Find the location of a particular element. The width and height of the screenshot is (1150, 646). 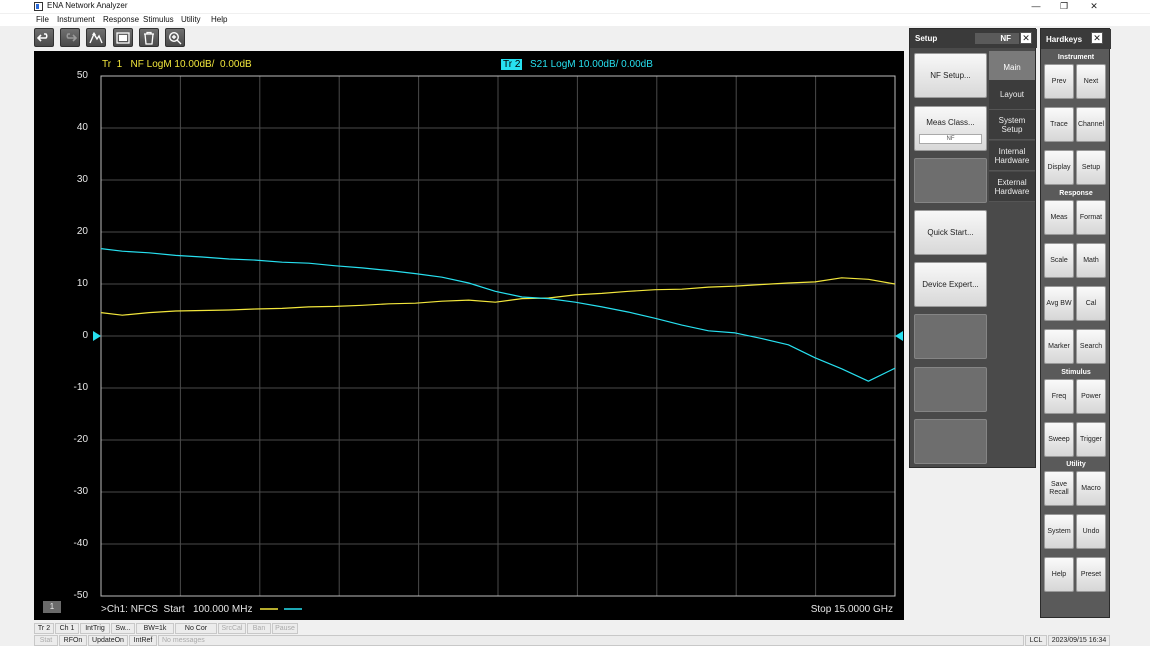

hardkey-channel: Channel is located at coordinates (1091, 124).